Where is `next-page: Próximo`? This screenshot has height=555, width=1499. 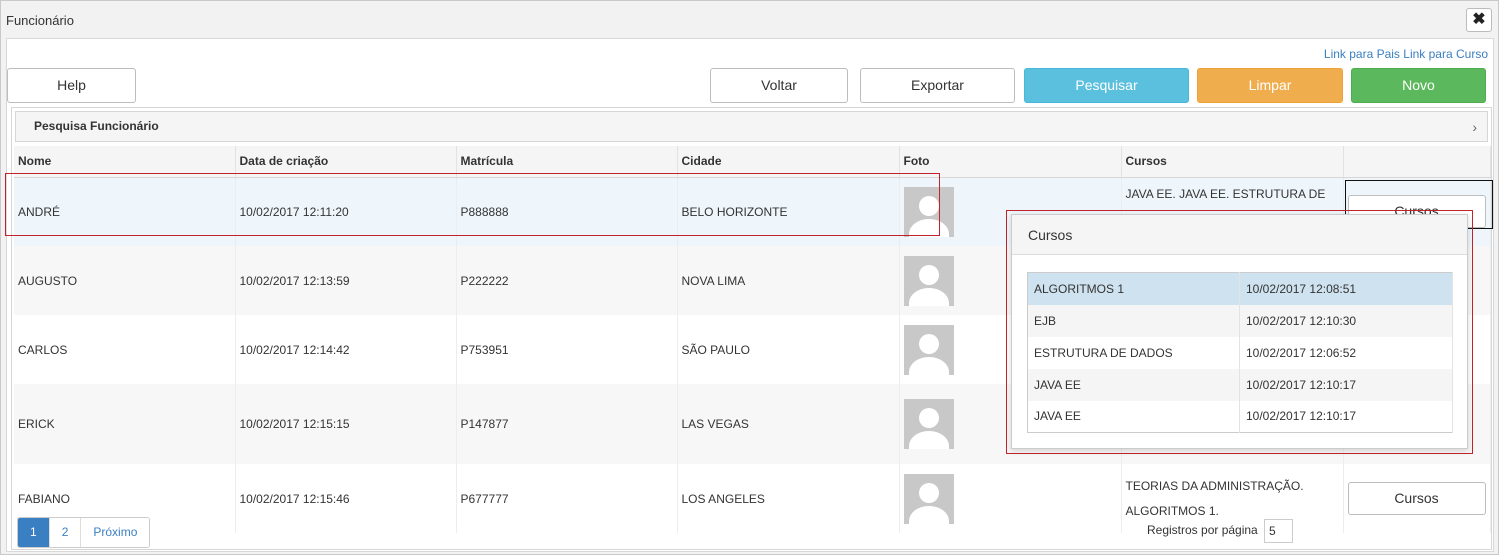
next-page: Próximo is located at coordinates (115, 532).